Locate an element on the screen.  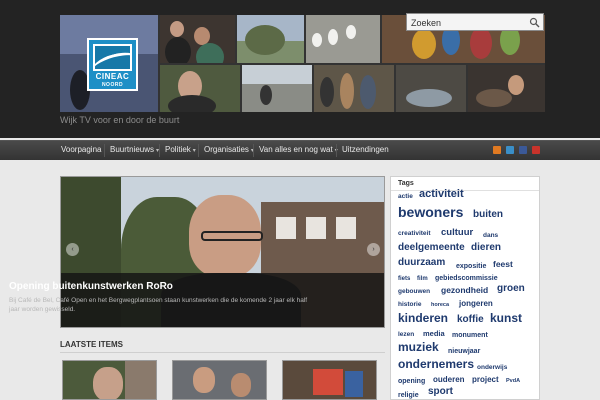
tag-link: horeca is located at coordinates (440, 306).